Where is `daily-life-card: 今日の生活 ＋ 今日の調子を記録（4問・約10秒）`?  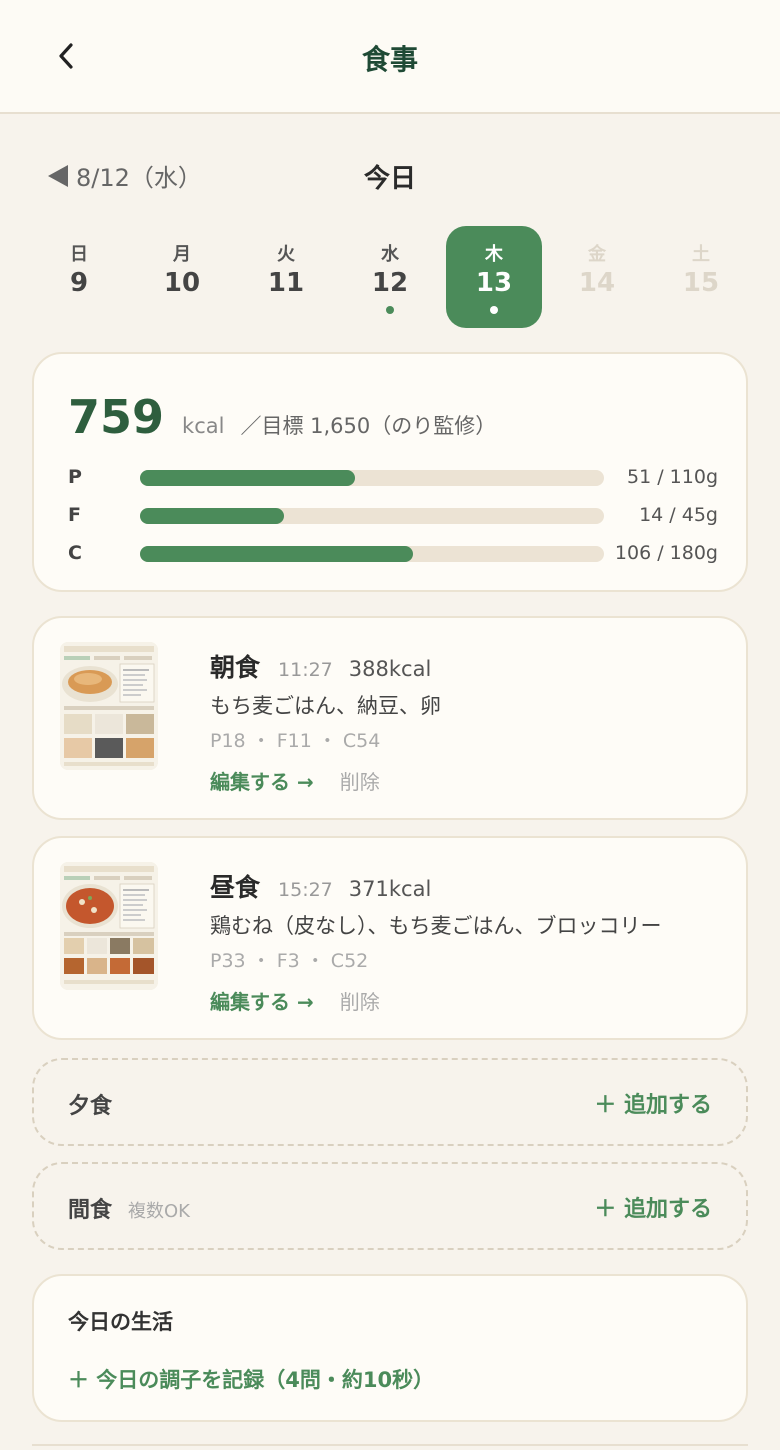
daily-life-card: 今日の生活 ＋ 今日の調子を記録（4問・約10秒） is located at coordinates (390, 1348).